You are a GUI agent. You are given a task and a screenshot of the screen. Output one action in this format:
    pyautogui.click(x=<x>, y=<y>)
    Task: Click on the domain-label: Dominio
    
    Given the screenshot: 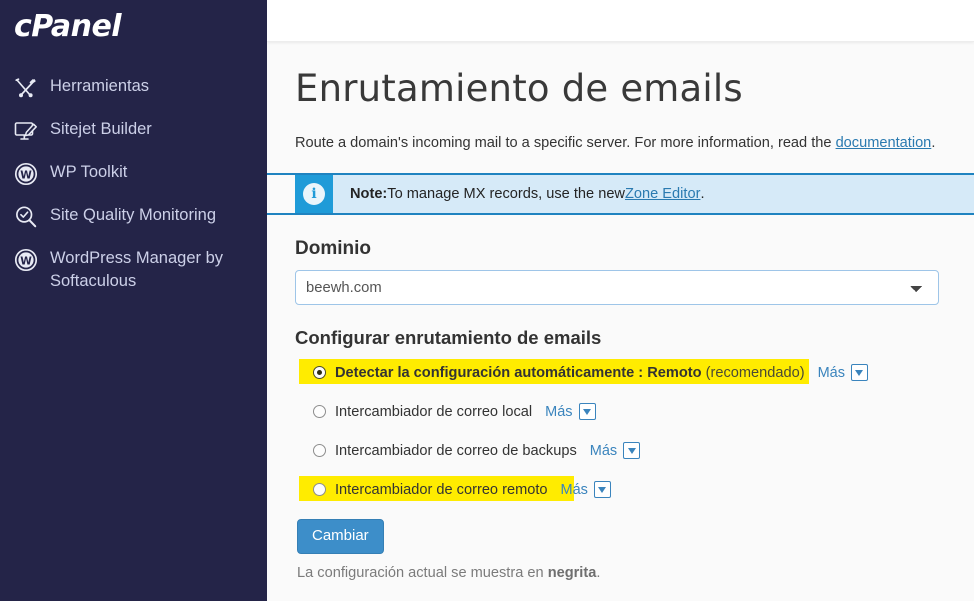 What is the action you would take?
    pyautogui.click(x=333, y=248)
    